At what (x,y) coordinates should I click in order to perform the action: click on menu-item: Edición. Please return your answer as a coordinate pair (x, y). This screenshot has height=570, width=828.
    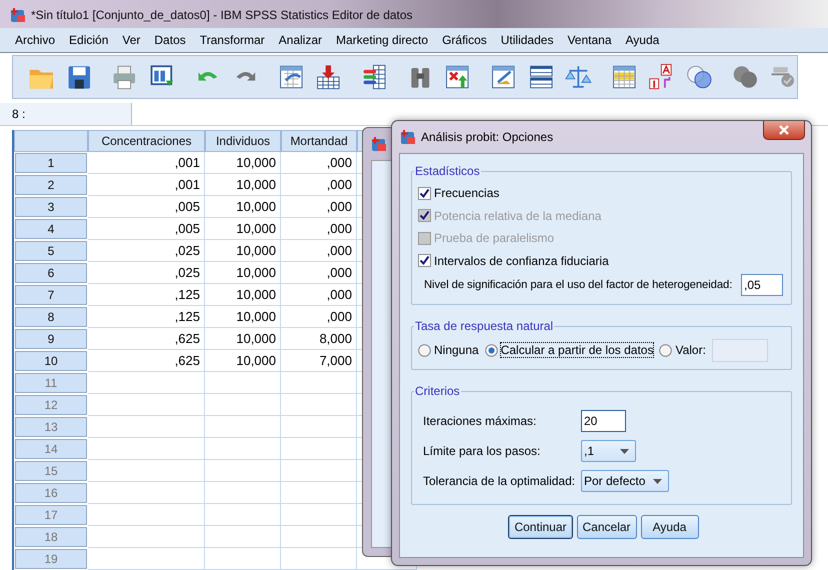
    Looking at the image, I should click on (88, 40).